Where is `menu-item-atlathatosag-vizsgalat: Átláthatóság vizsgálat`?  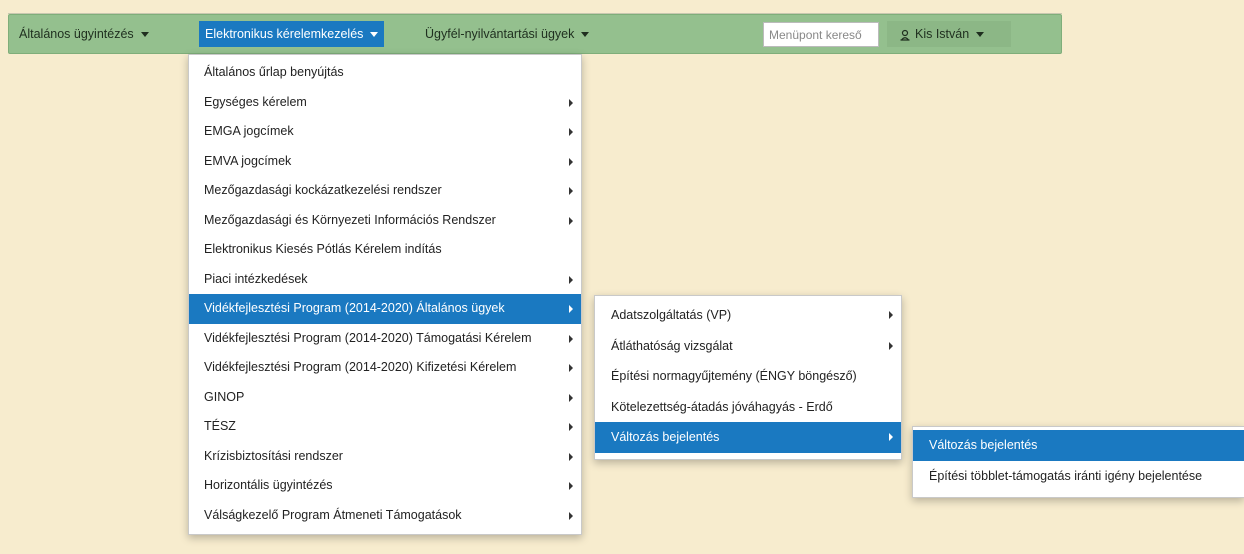 menu-item-atlathatosag-vizsgalat: Átláthatóság vizsgálat is located at coordinates (748, 346).